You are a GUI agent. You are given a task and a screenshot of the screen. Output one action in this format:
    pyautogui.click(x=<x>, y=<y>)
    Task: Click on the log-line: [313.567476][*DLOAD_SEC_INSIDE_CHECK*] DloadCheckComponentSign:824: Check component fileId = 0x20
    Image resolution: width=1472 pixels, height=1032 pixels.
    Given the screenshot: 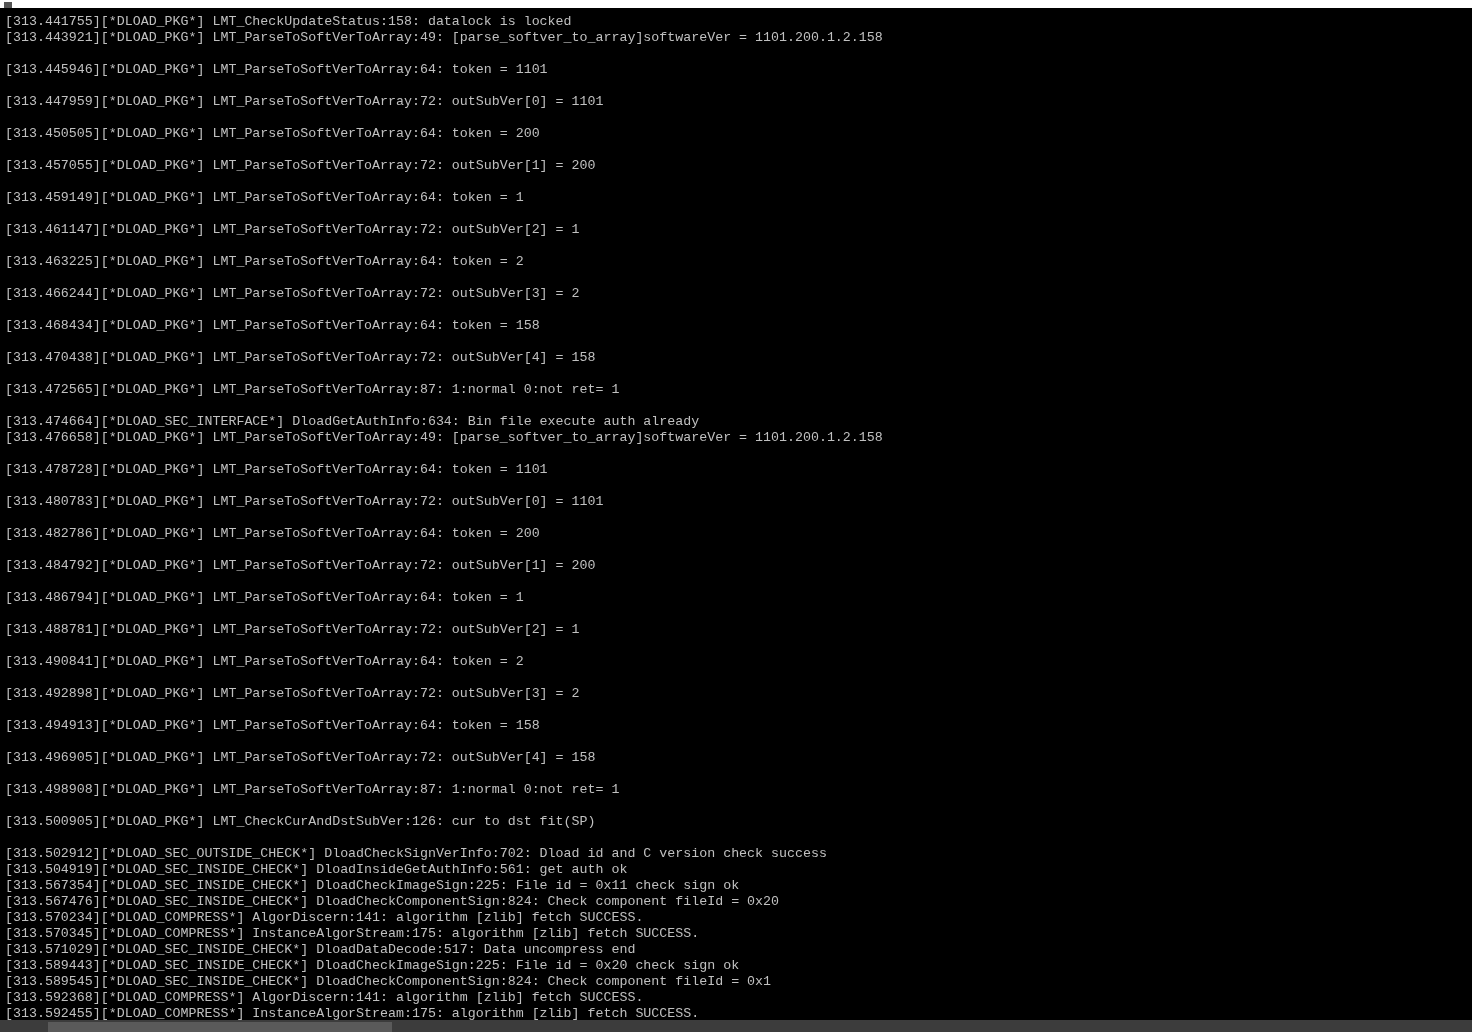 What is the action you would take?
    pyautogui.click(x=392, y=902)
    